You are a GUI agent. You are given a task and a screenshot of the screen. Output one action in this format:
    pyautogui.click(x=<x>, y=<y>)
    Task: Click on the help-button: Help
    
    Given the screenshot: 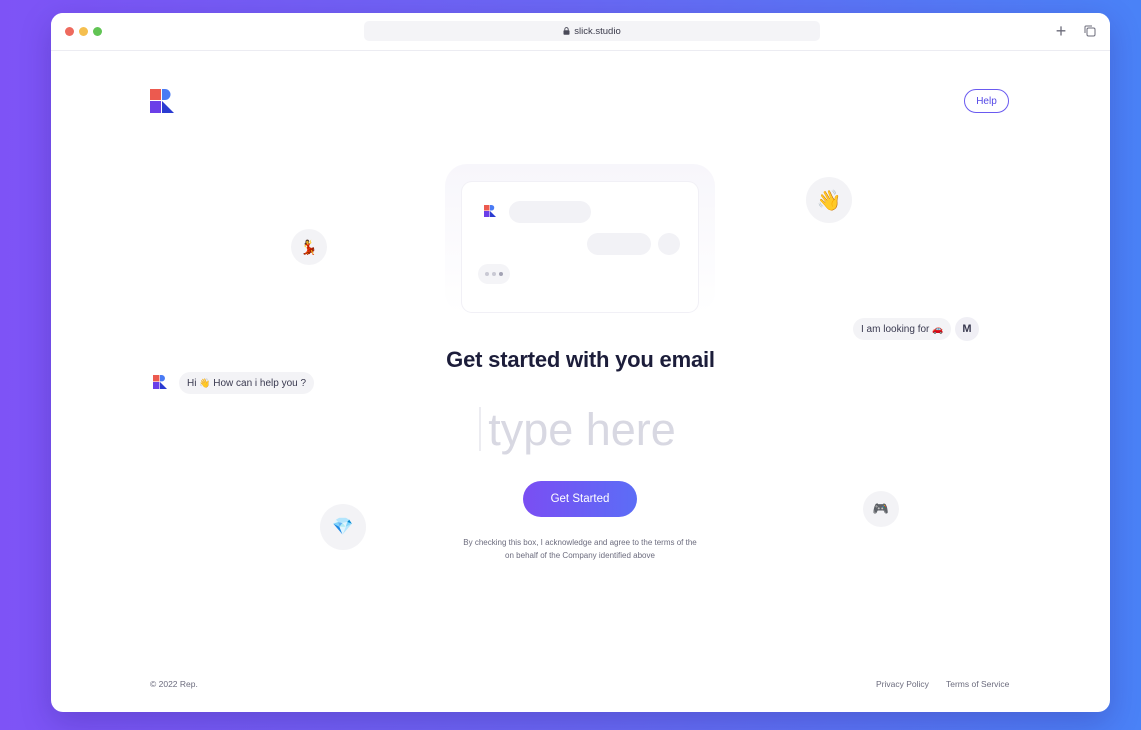 What is the action you would take?
    pyautogui.click(x=986, y=101)
    